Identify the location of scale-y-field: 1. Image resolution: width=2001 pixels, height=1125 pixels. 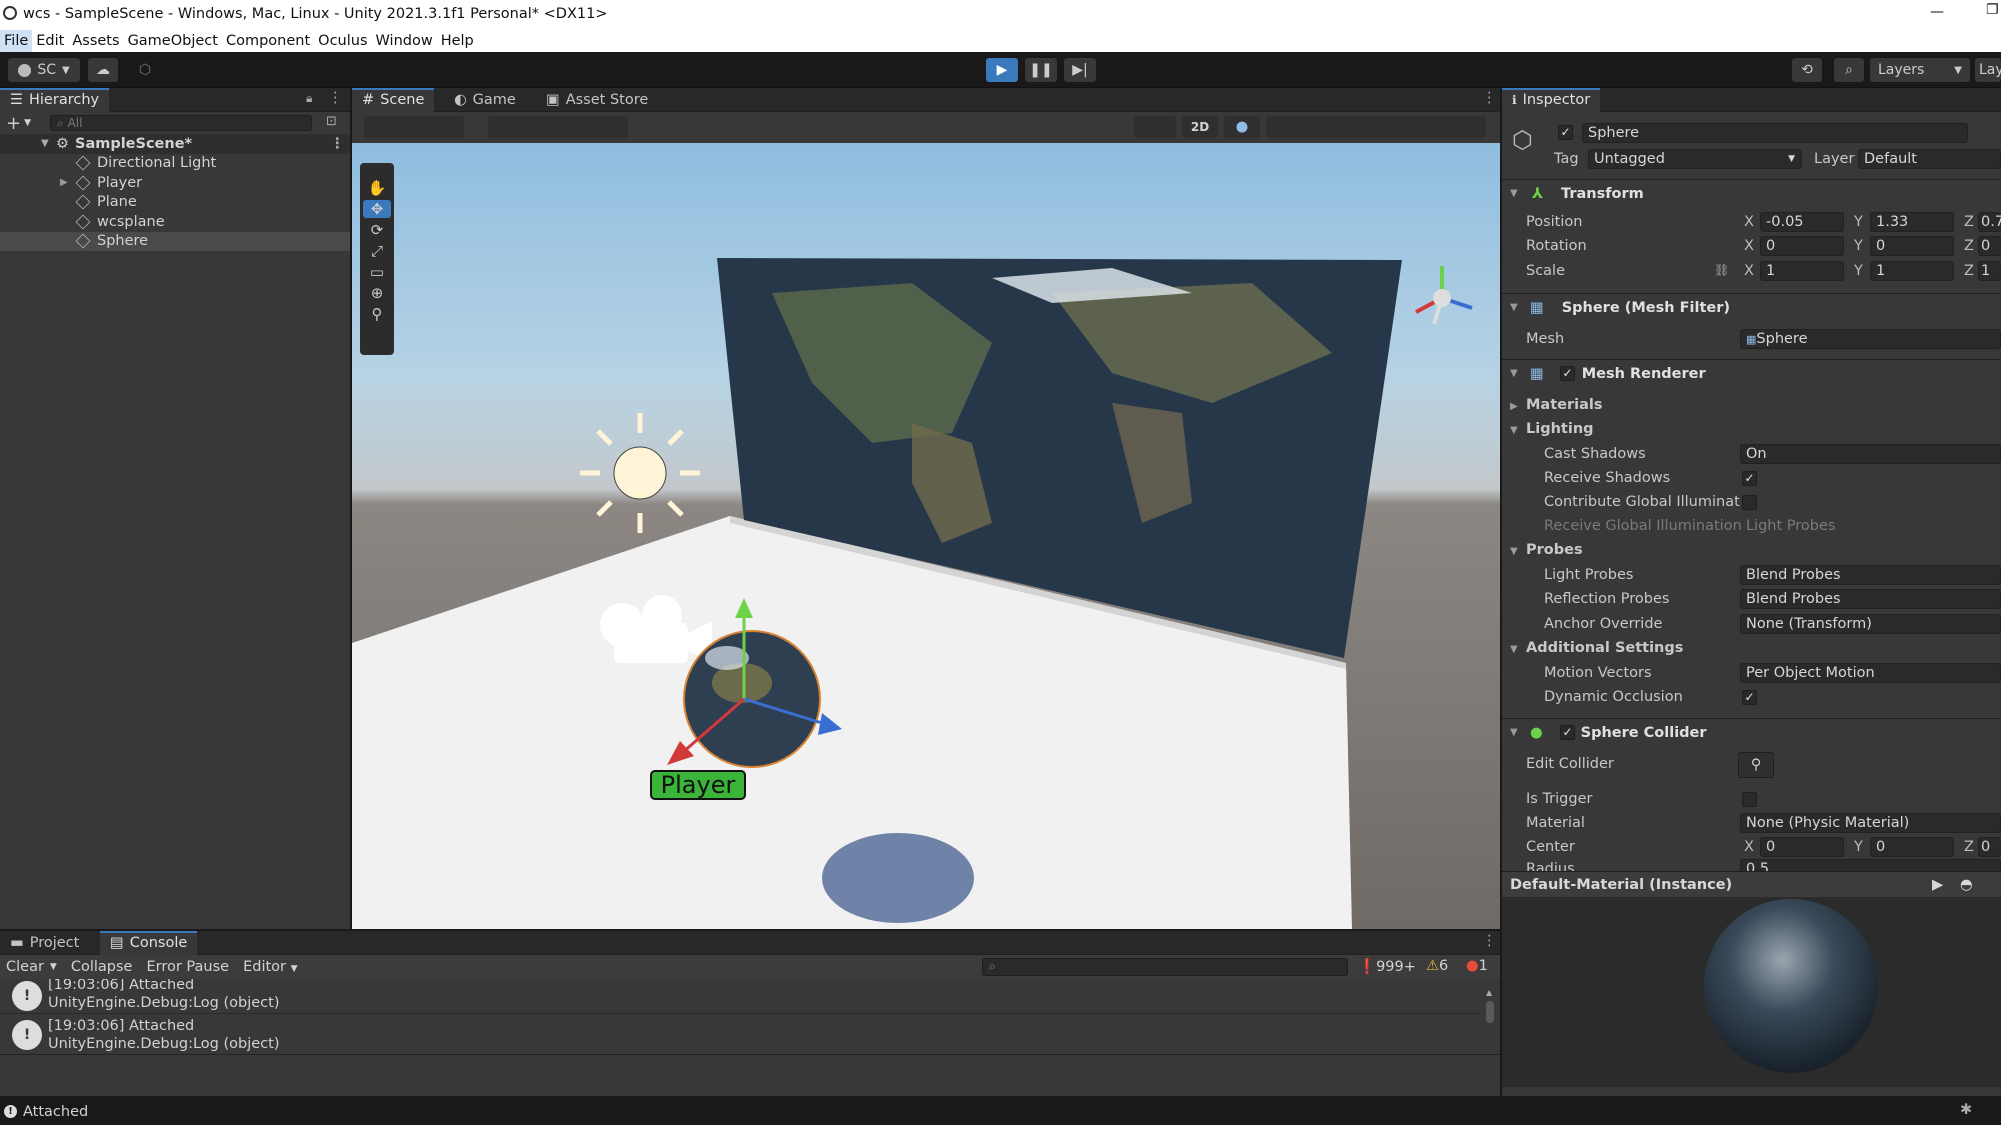
(1912, 271).